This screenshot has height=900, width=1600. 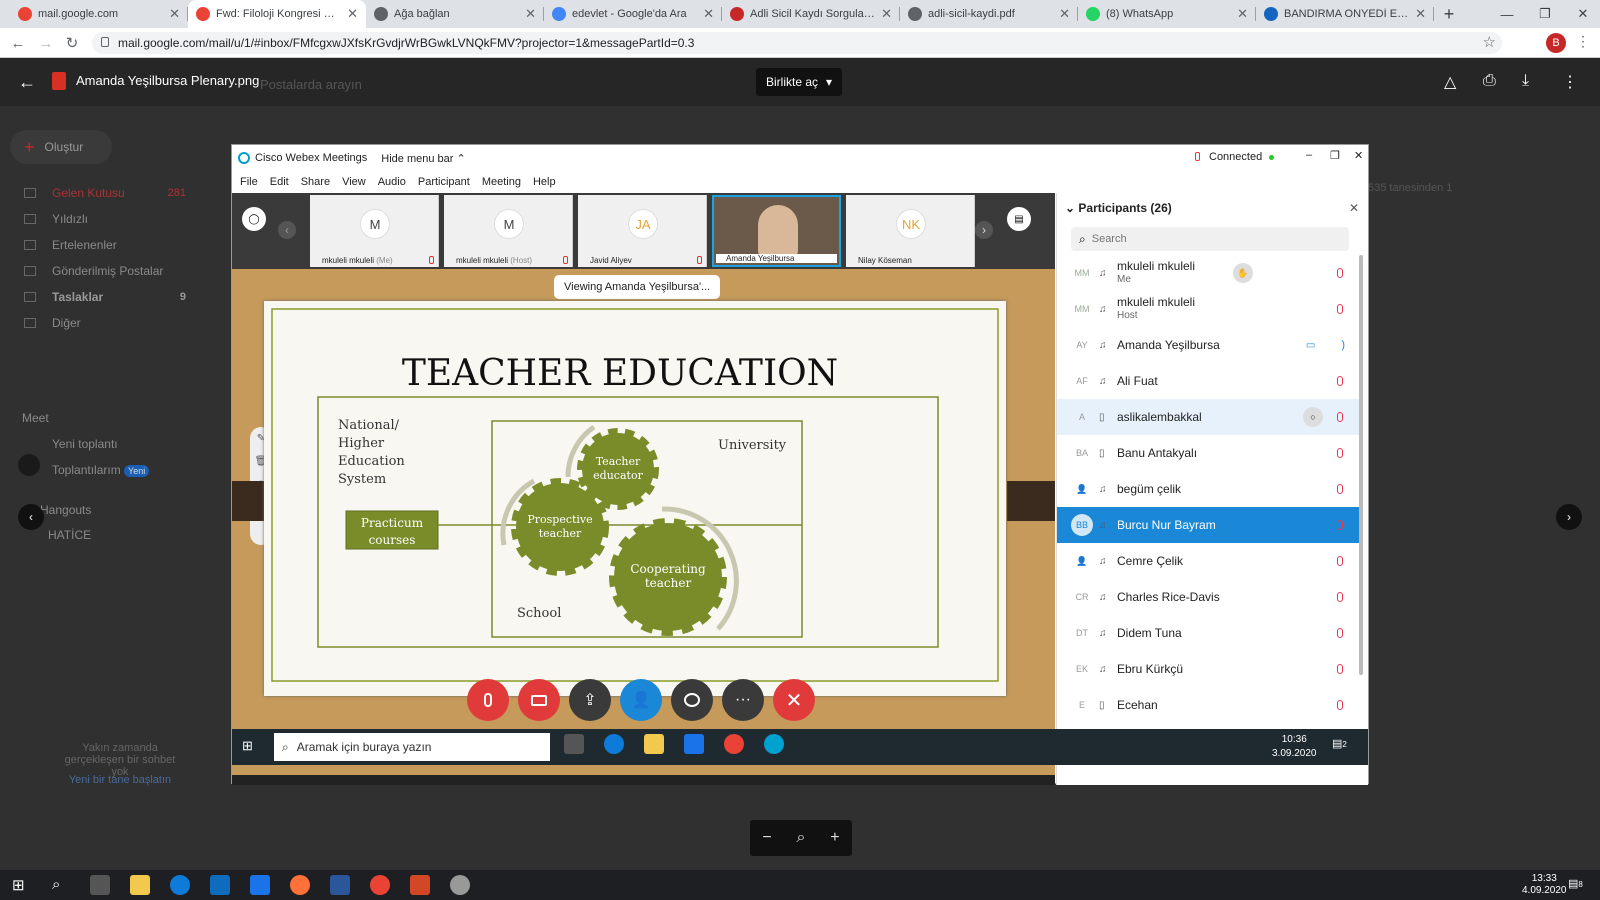 What do you see at coordinates (1575, 883) in the screenshot?
I see `notification-center-icon: ▤8` at bounding box center [1575, 883].